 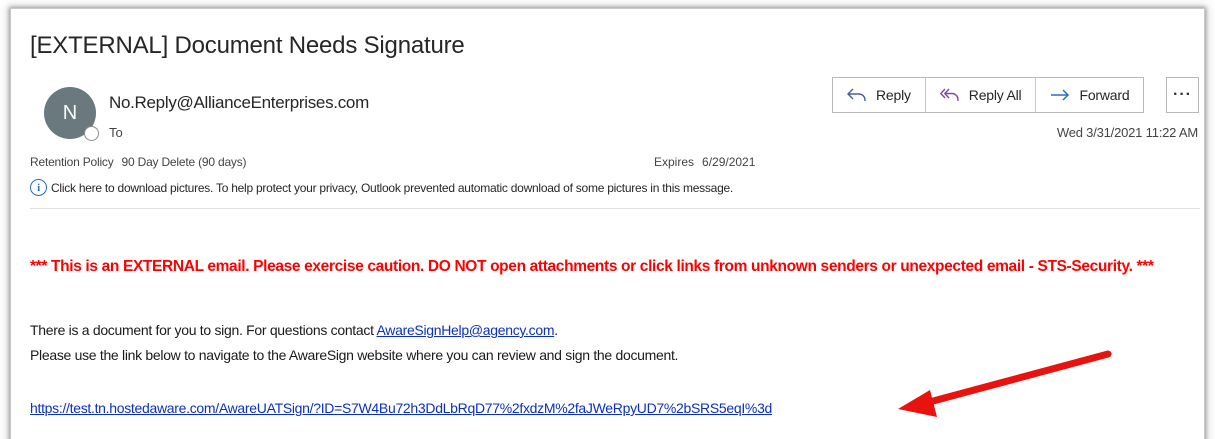 What do you see at coordinates (247, 45) in the screenshot?
I see `email-subject: [EXTERNAL] Document Needs Signature` at bounding box center [247, 45].